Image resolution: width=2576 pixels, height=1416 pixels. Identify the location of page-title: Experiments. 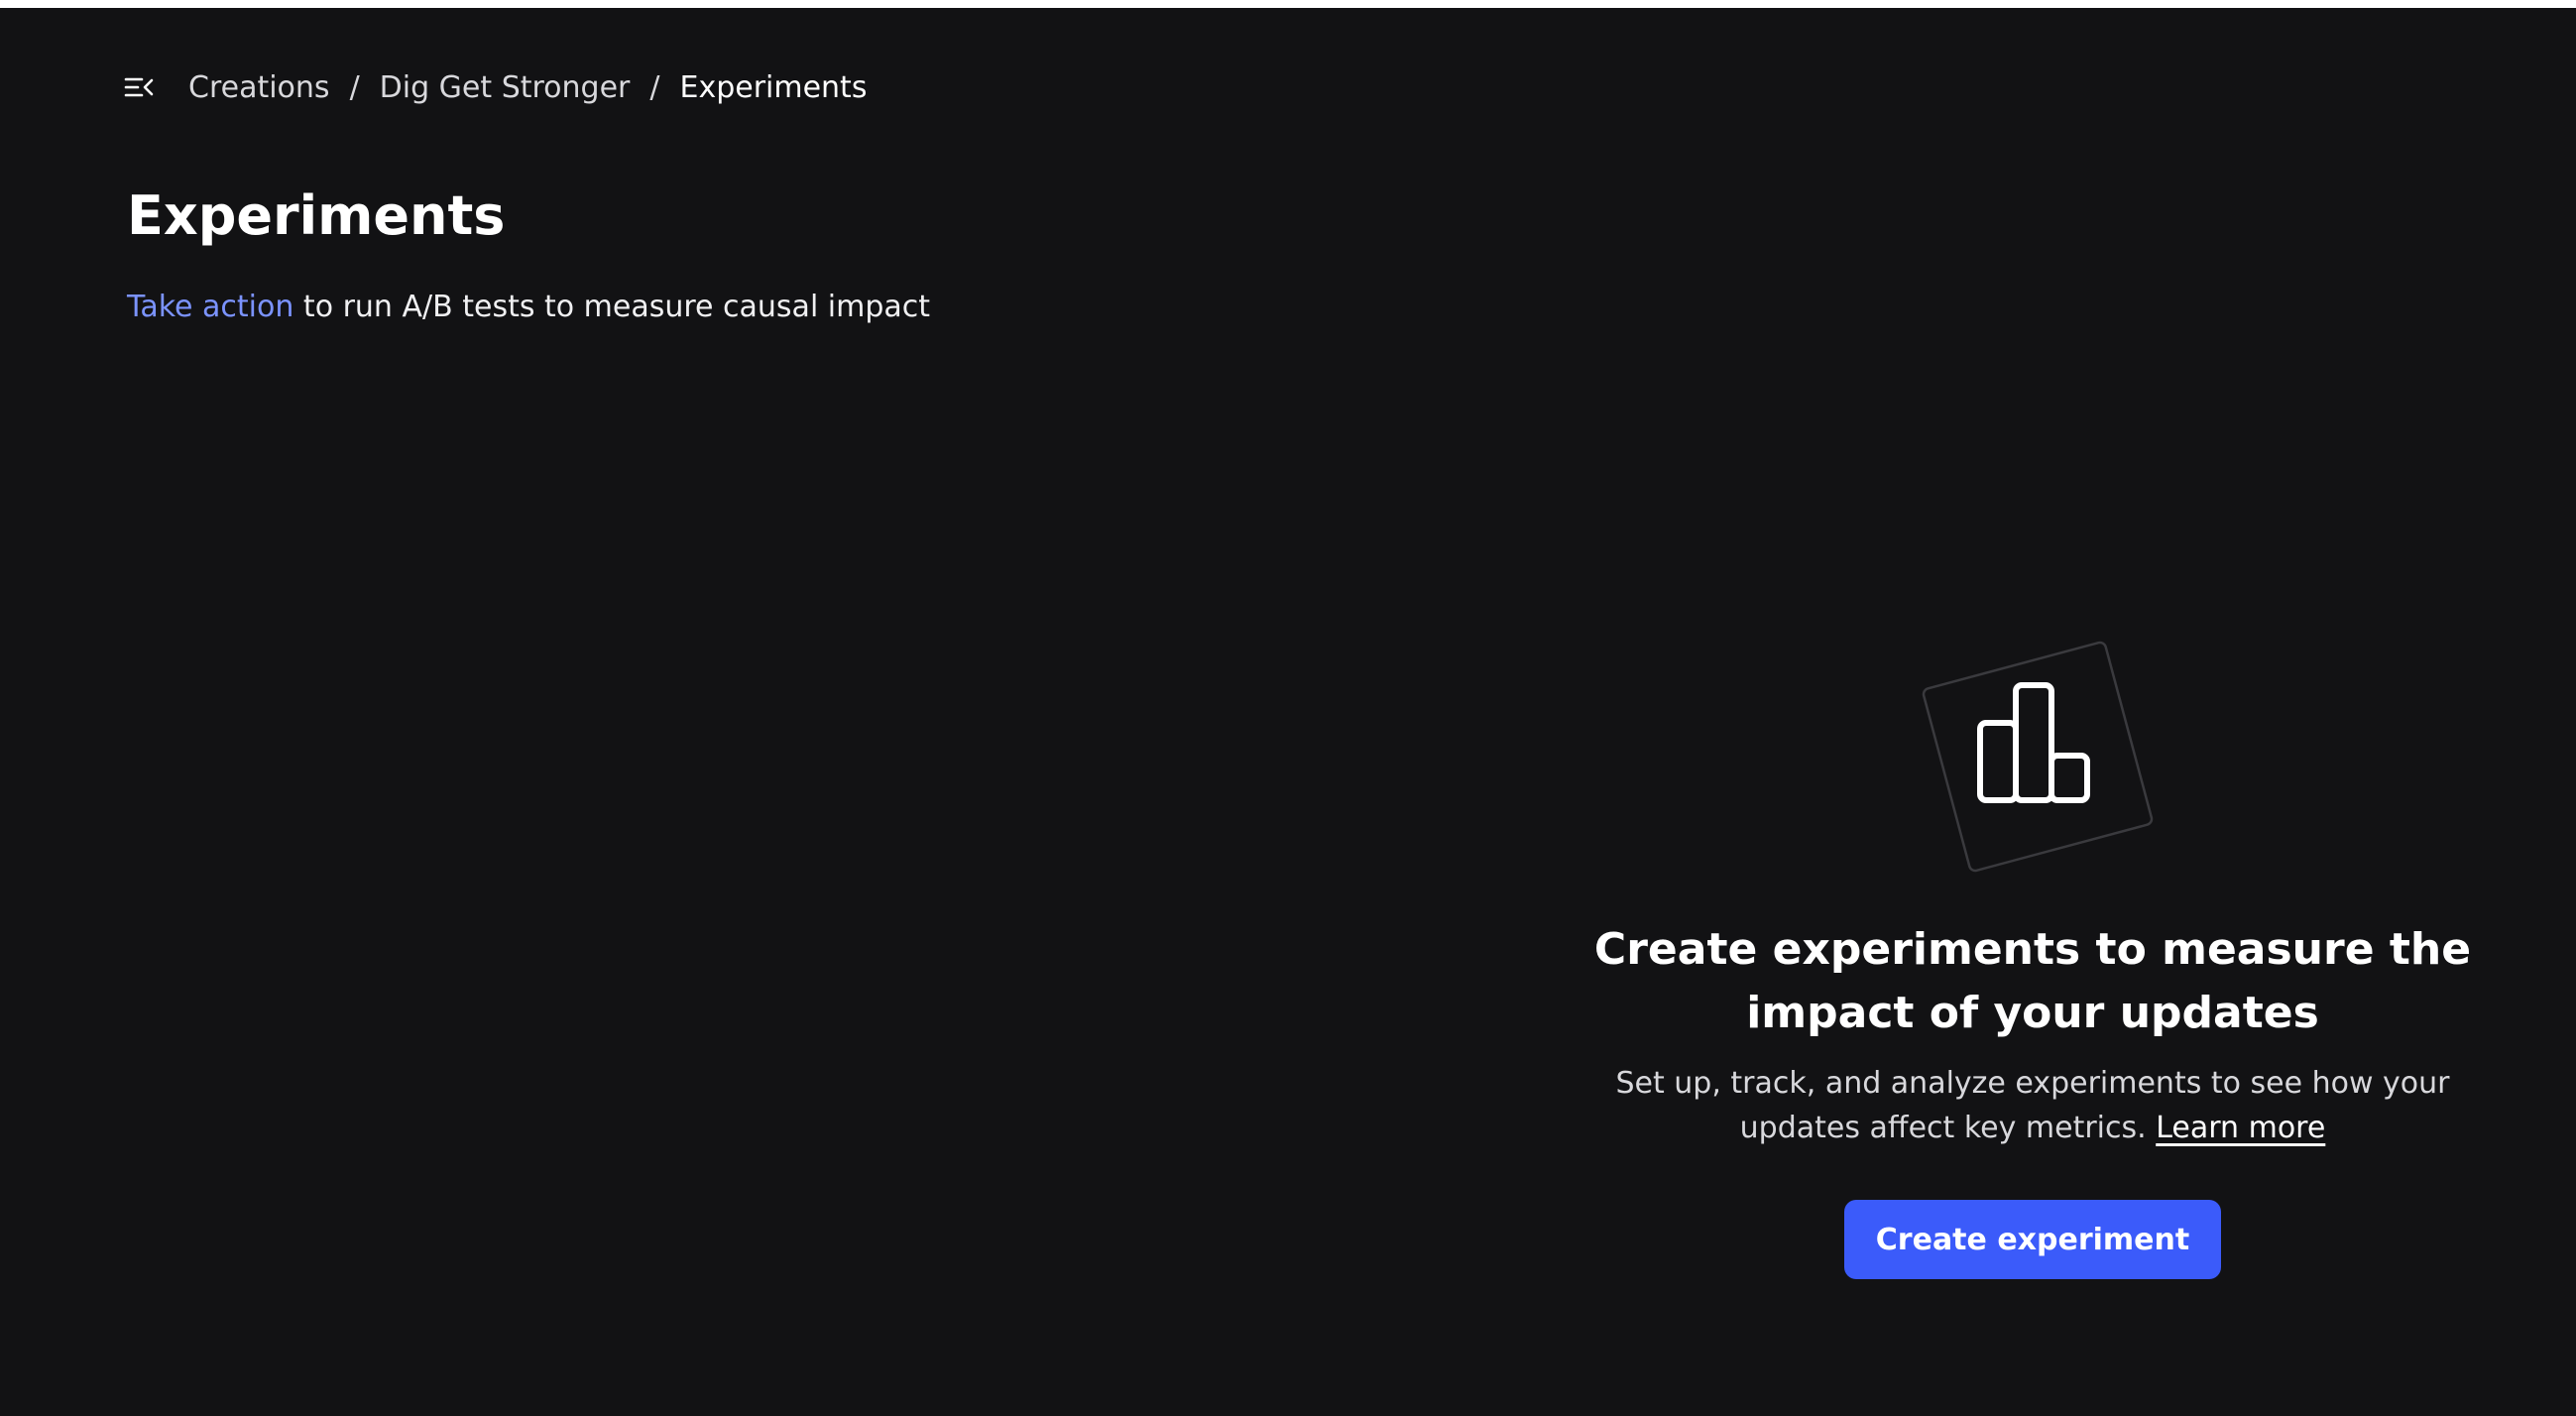
(316, 215).